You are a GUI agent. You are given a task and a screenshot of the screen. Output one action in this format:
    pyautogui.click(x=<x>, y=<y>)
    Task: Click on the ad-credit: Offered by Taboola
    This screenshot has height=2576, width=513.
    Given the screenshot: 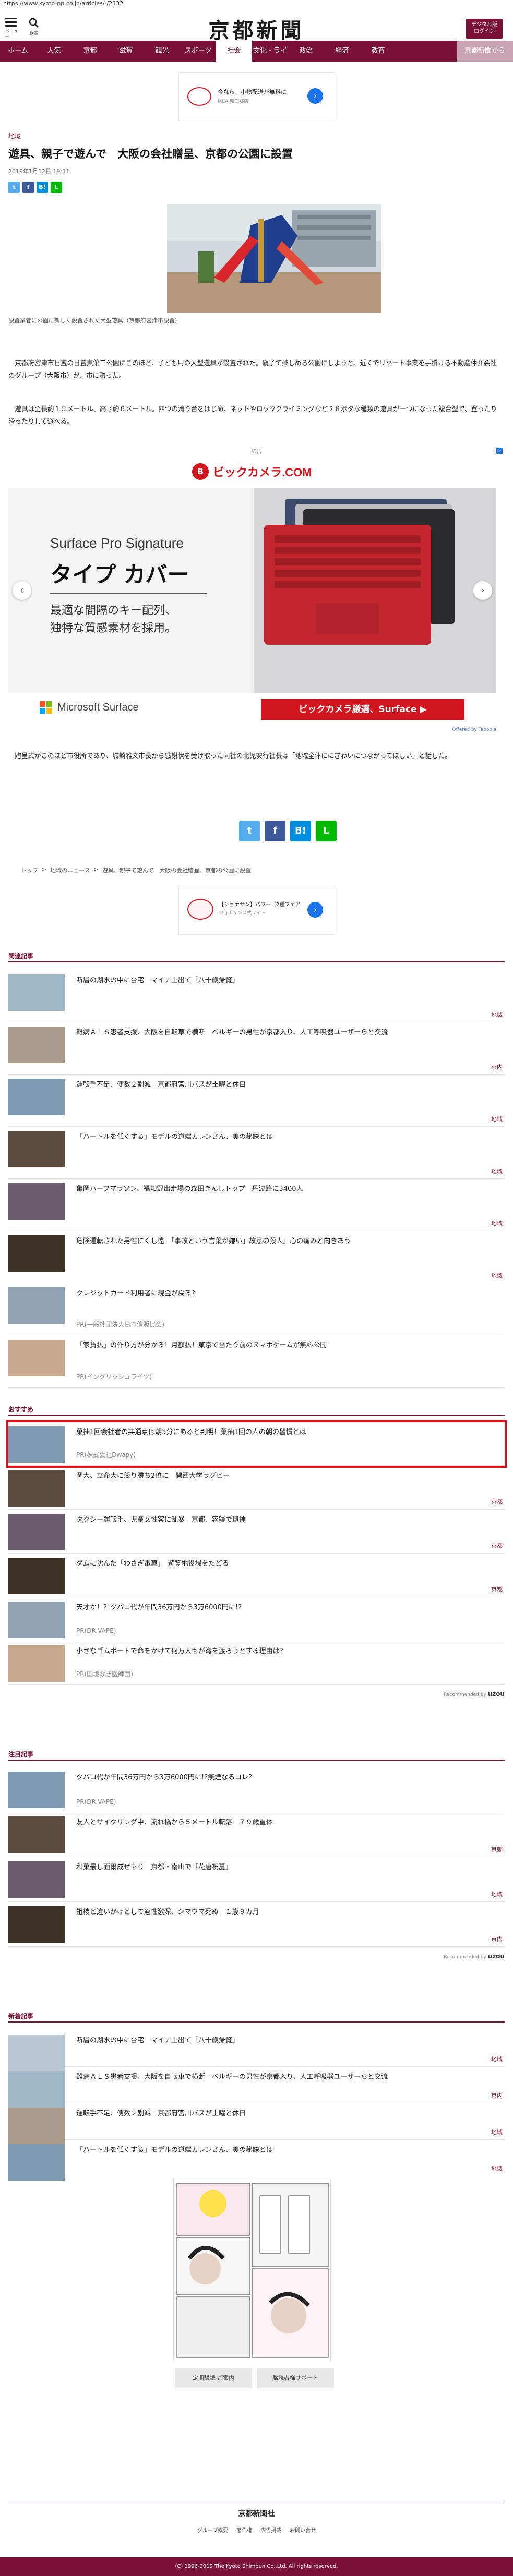 What is the action you would take?
    pyautogui.click(x=474, y=729)
    